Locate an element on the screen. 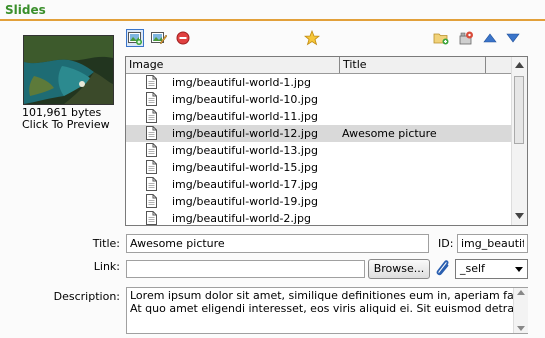 This screenshot has height=338, width=545. edit-image-button is located at coordinates (159, 38).